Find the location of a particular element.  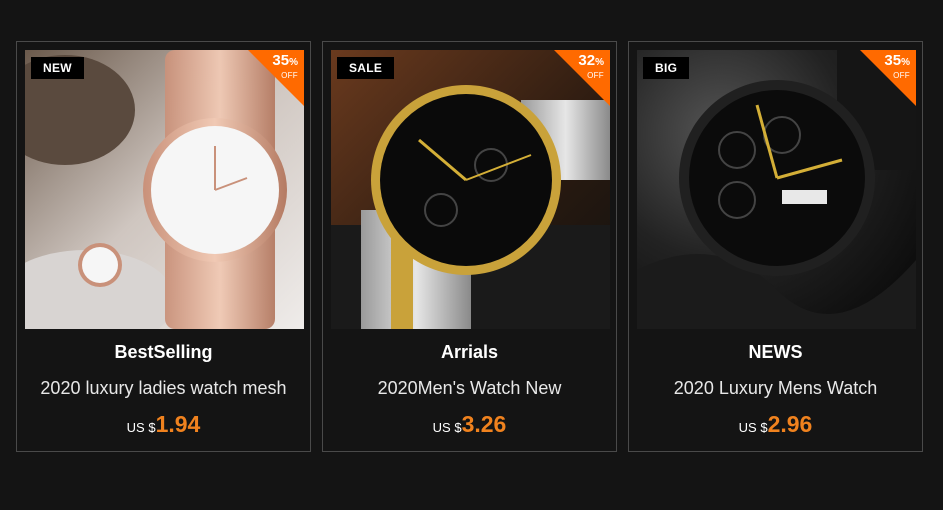

price-amount: 2.96 is located at coordinates (790, 424).